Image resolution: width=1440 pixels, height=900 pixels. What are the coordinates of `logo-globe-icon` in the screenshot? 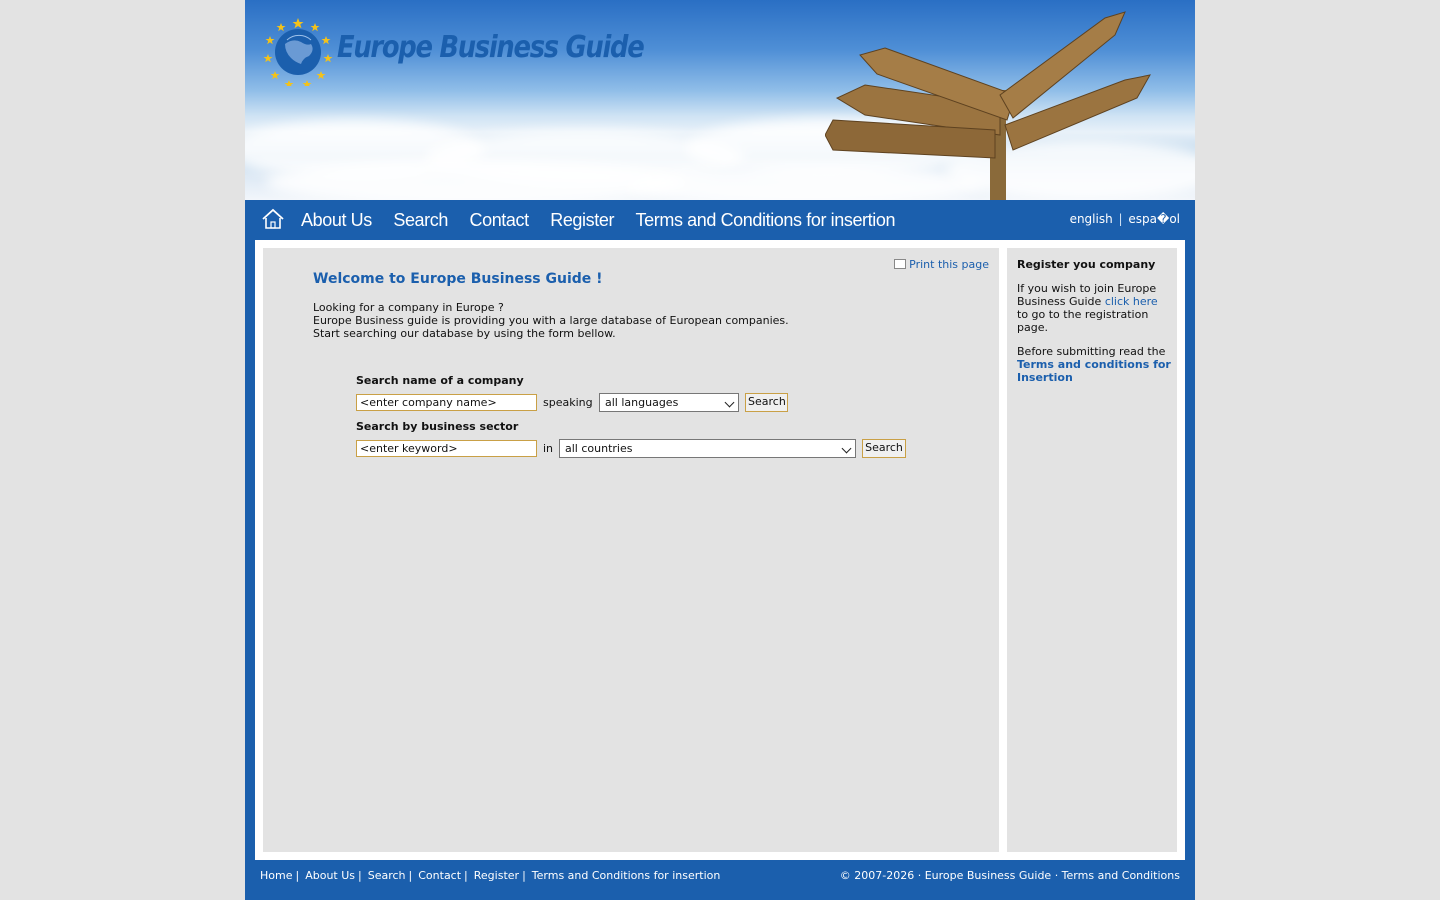 It's located at (298, 52).